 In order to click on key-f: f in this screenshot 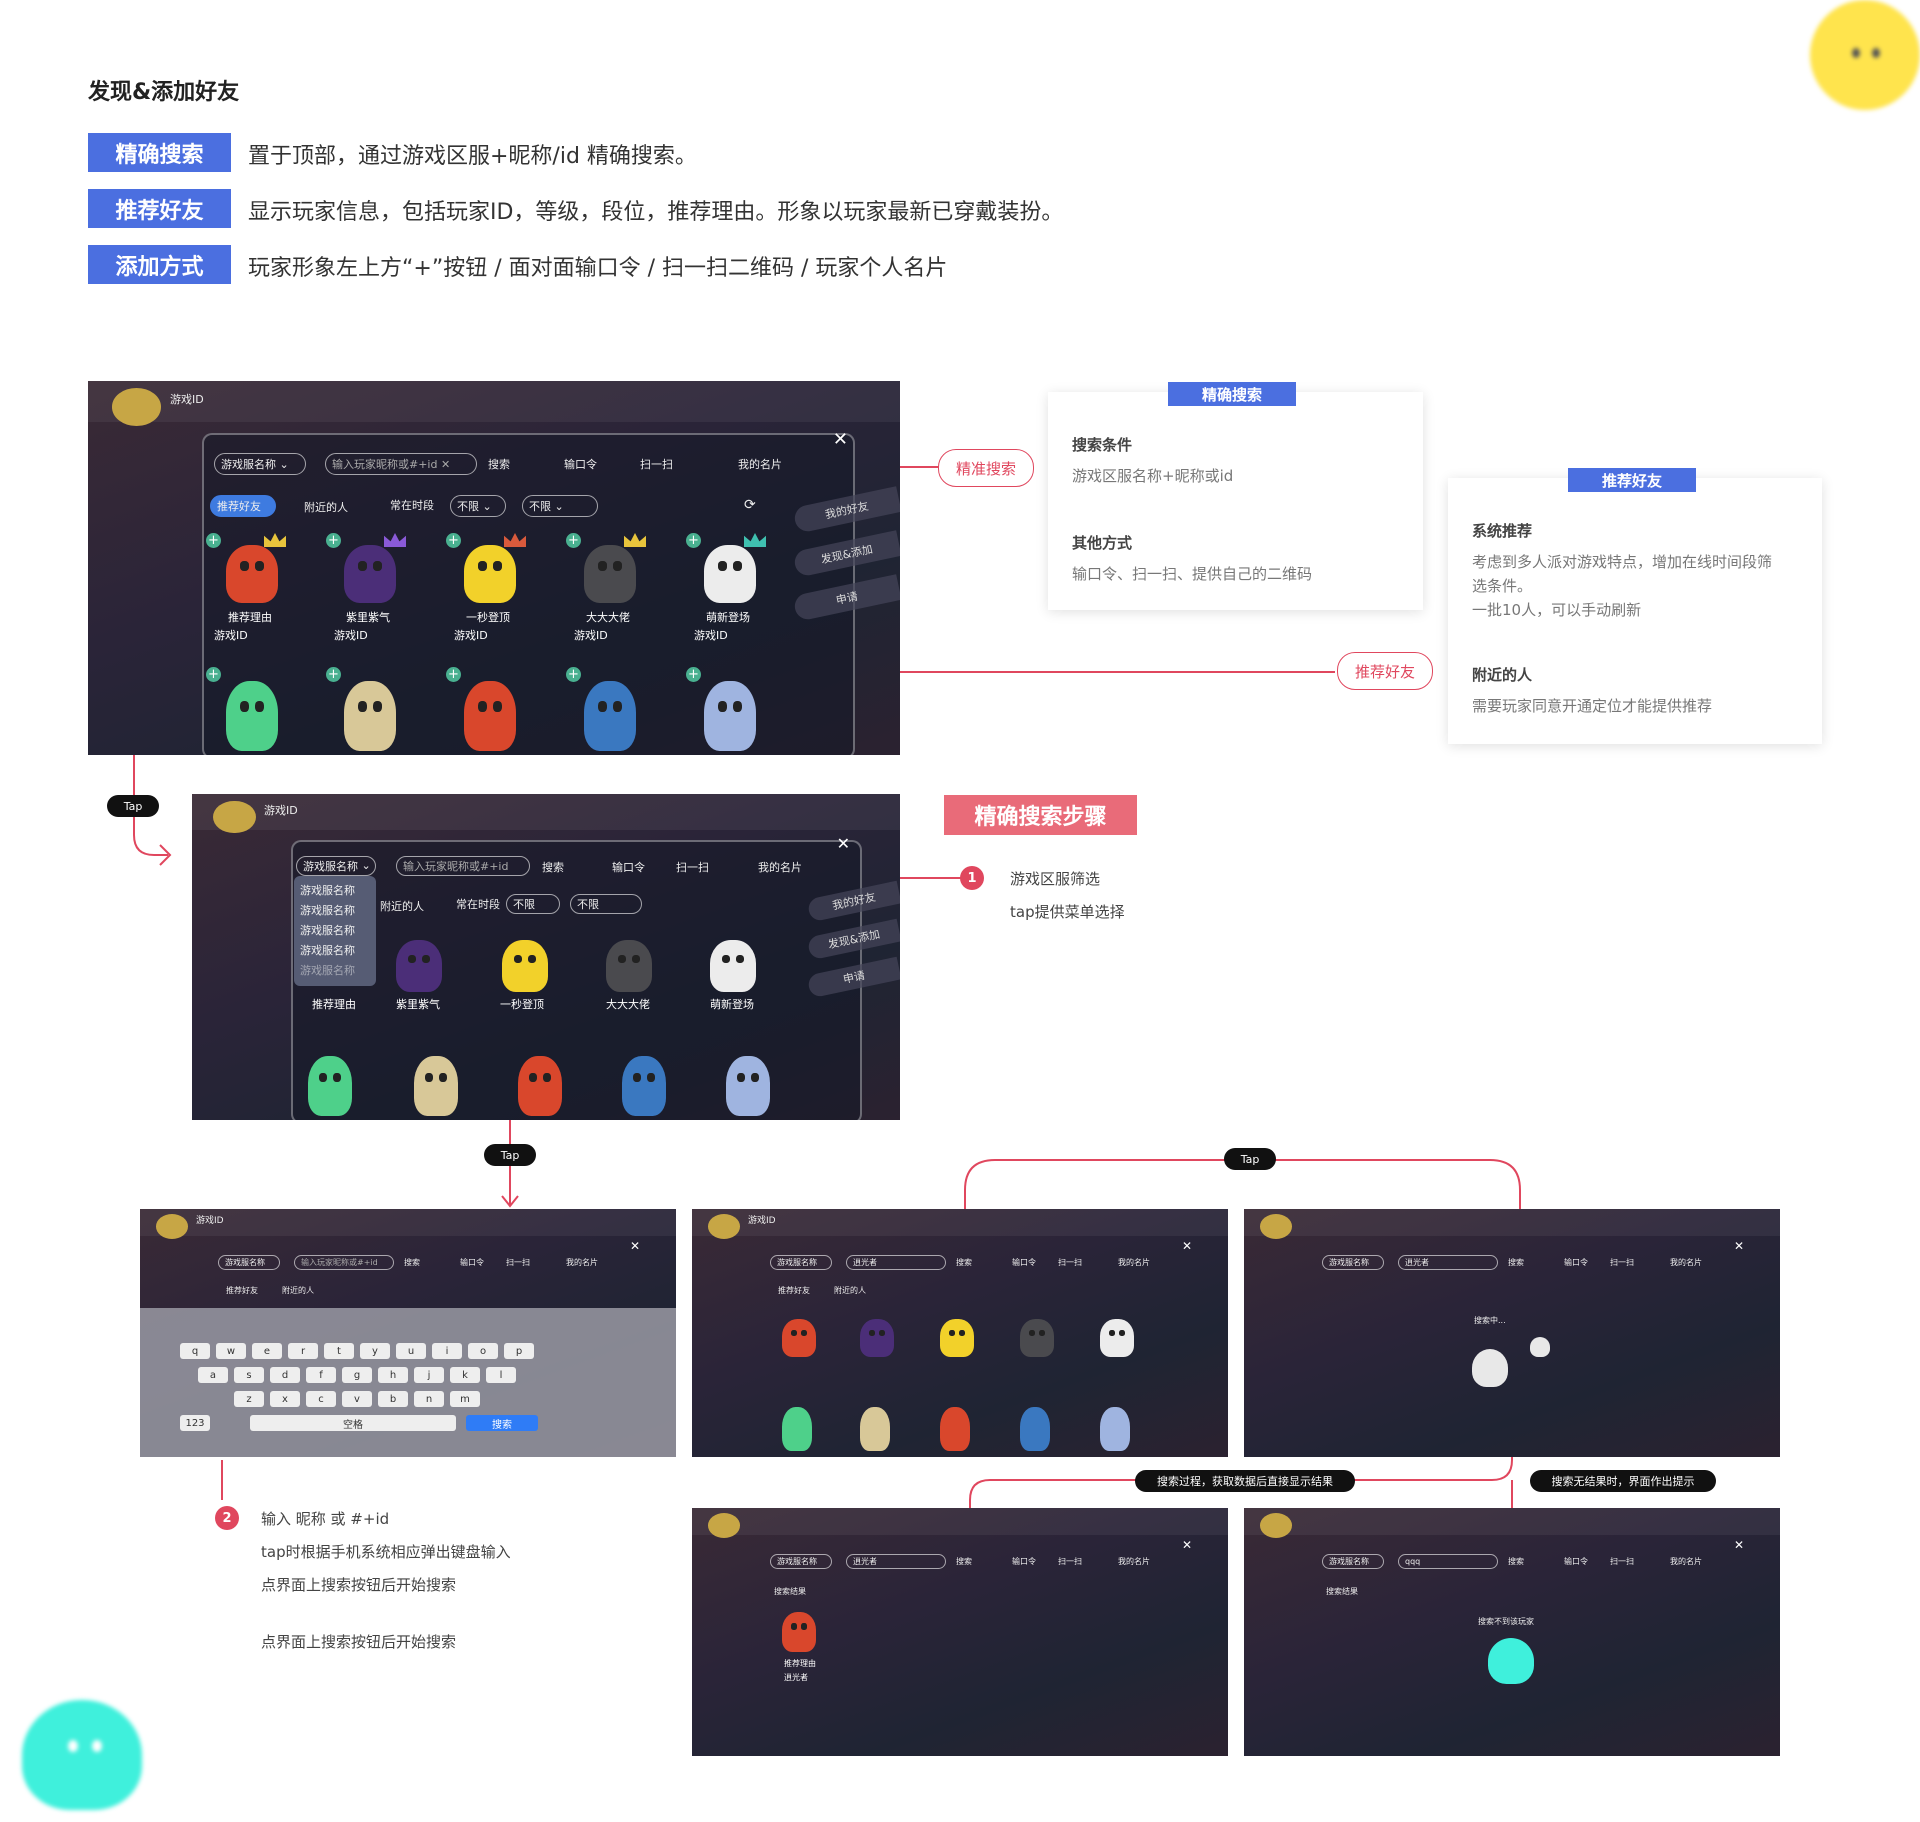, I will do `click(321, 1375)`.